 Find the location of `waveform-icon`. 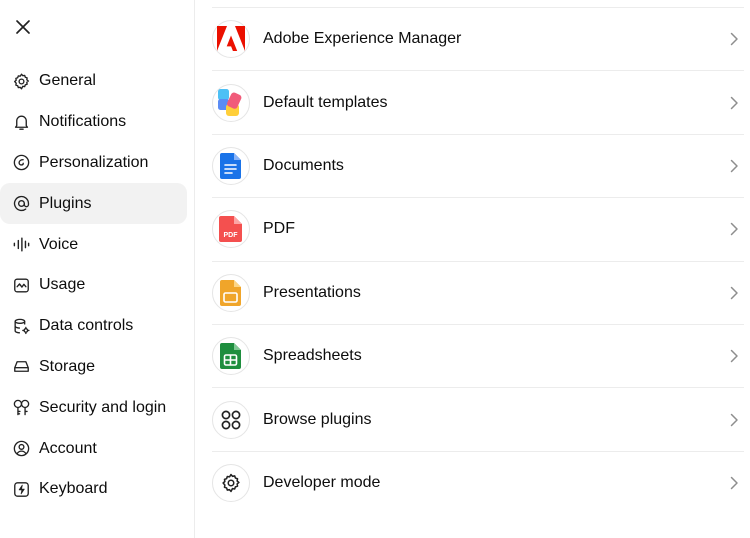

waveform-icon is located at coordinates (21, 245).